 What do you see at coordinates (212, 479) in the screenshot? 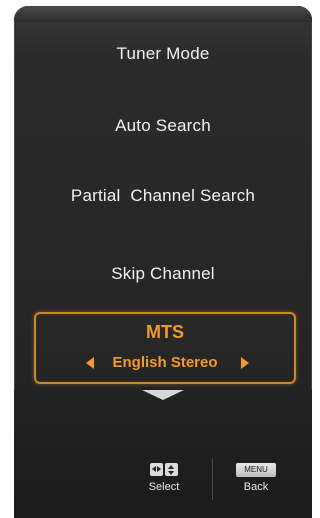
I see `hint-divider` at bounding box center [212, 479].